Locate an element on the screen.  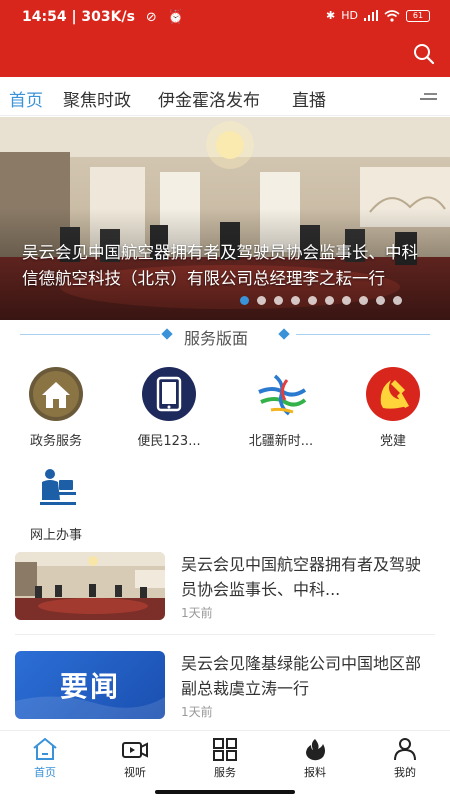
service-party-building: 党建 is located at coordinates (393, 407).